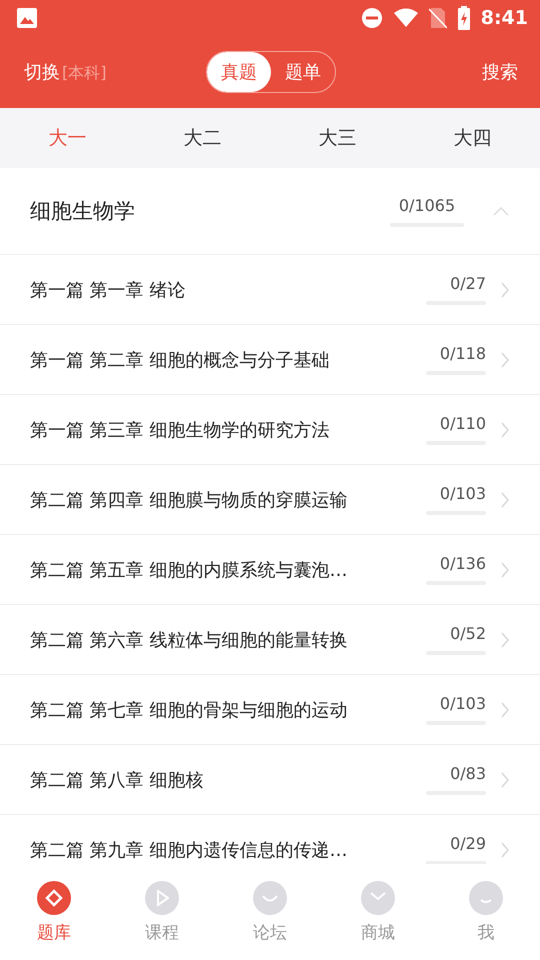 This screenshot has width=540, height=960. Describe the element at coordinates (458, 72) in the screenshot. I see `search-link: 搜索` at that location.